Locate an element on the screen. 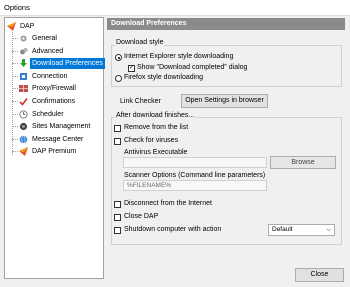  download-style-title: Download style is located at coordinates (140, 42).